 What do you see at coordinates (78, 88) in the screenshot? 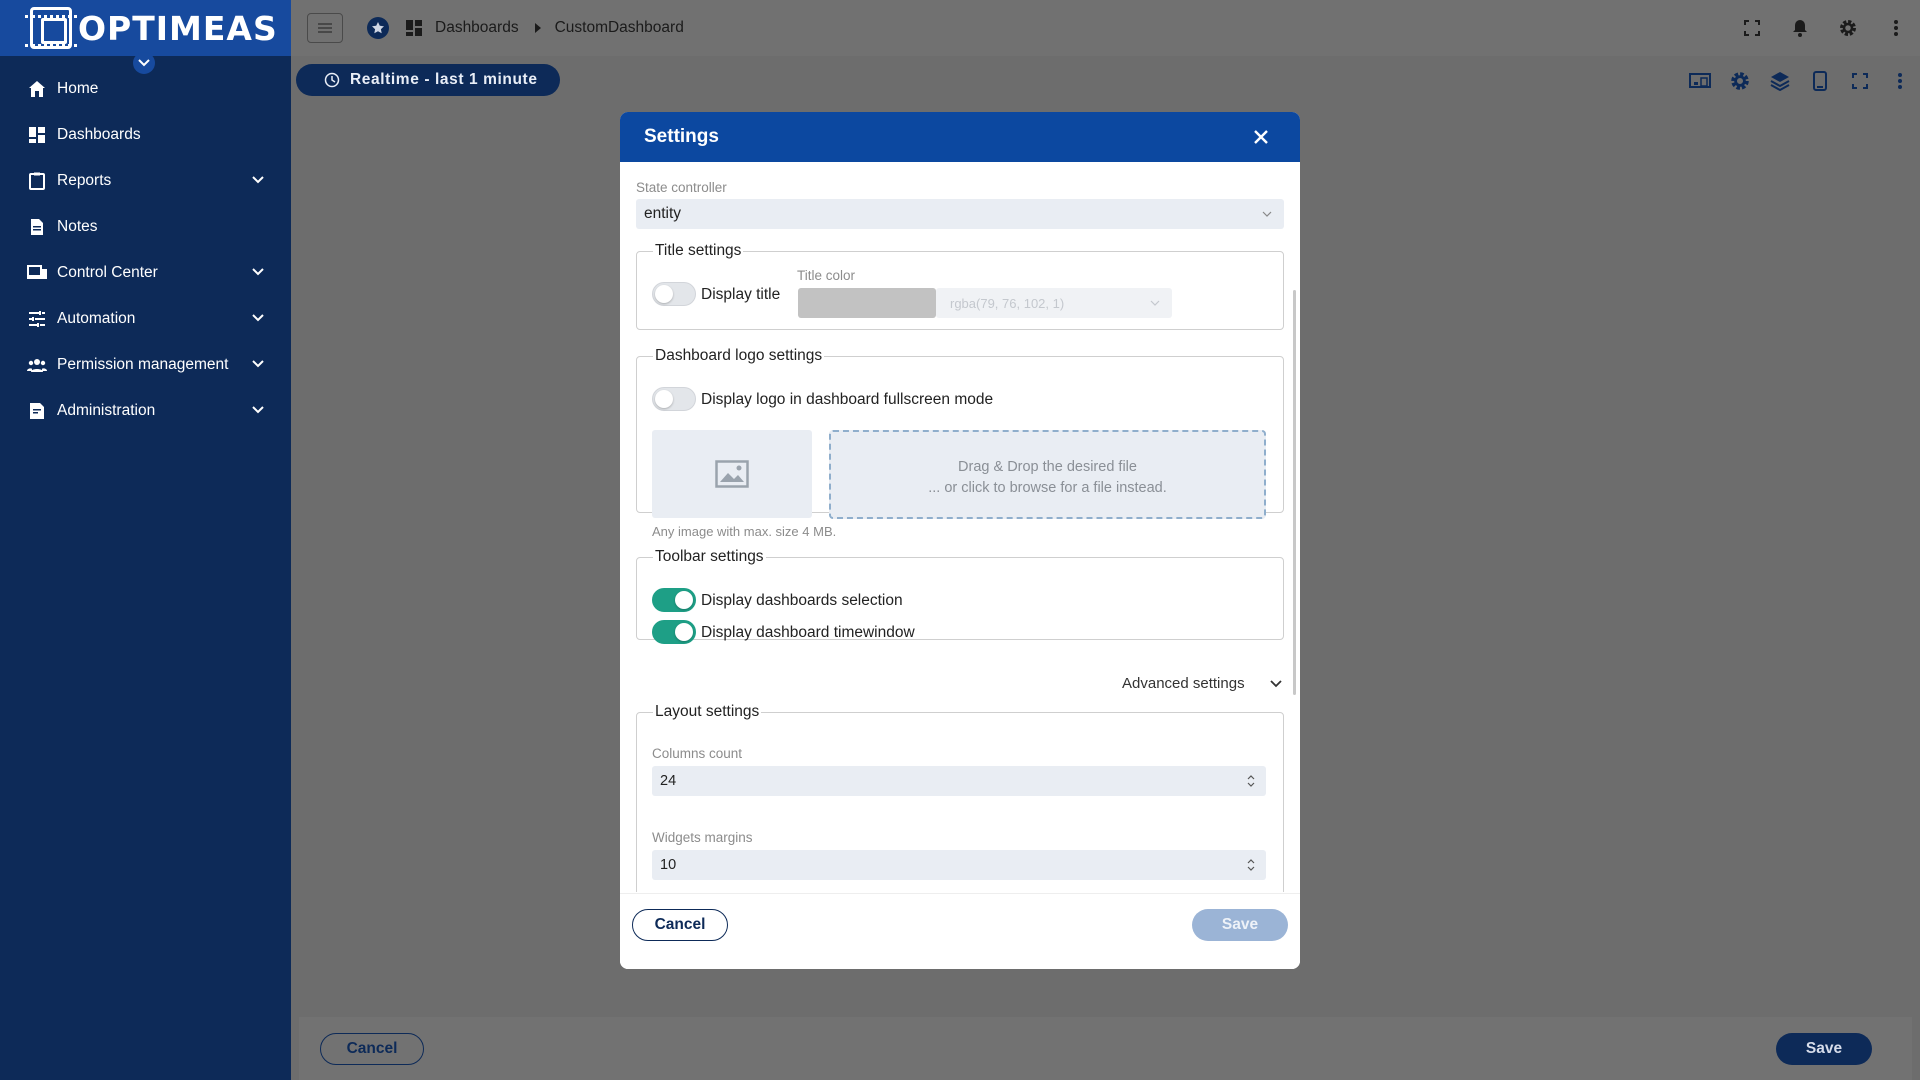
I see `sidebar-item-label: Home` at bounding box center [78, 88].